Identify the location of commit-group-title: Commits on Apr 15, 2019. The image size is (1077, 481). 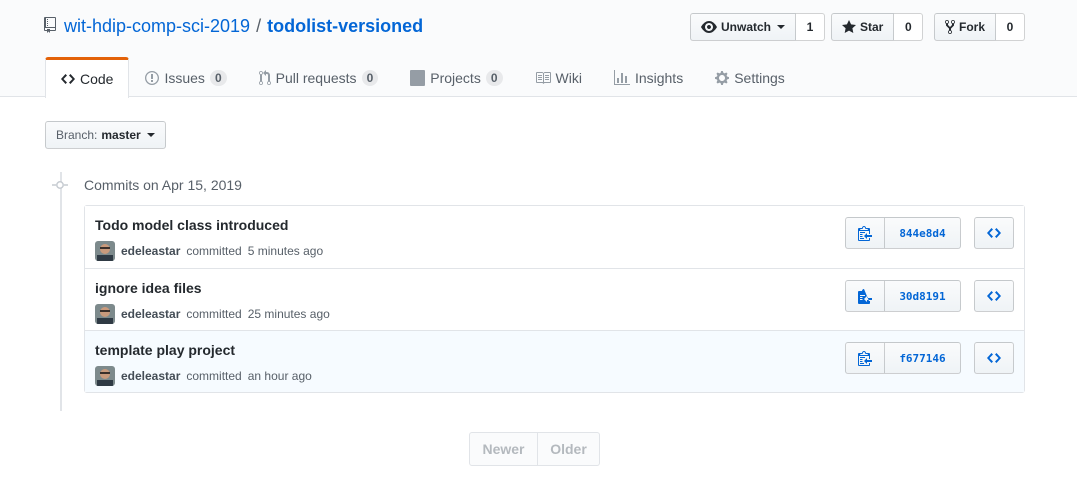
(163, 185).